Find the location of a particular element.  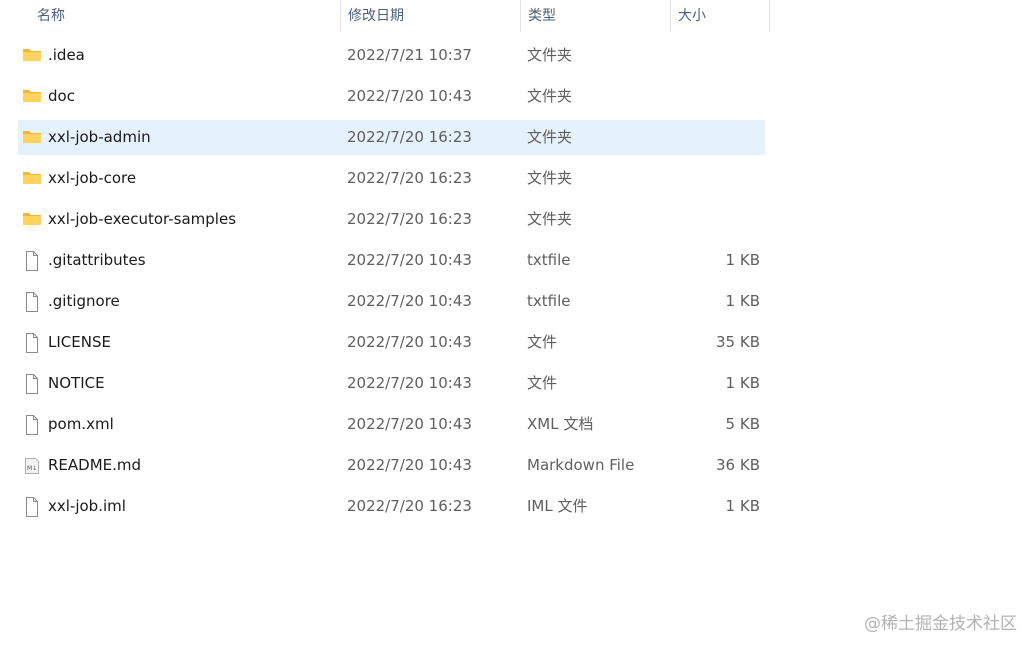

file-name: NOTICE is located at coordinates (76, 383).